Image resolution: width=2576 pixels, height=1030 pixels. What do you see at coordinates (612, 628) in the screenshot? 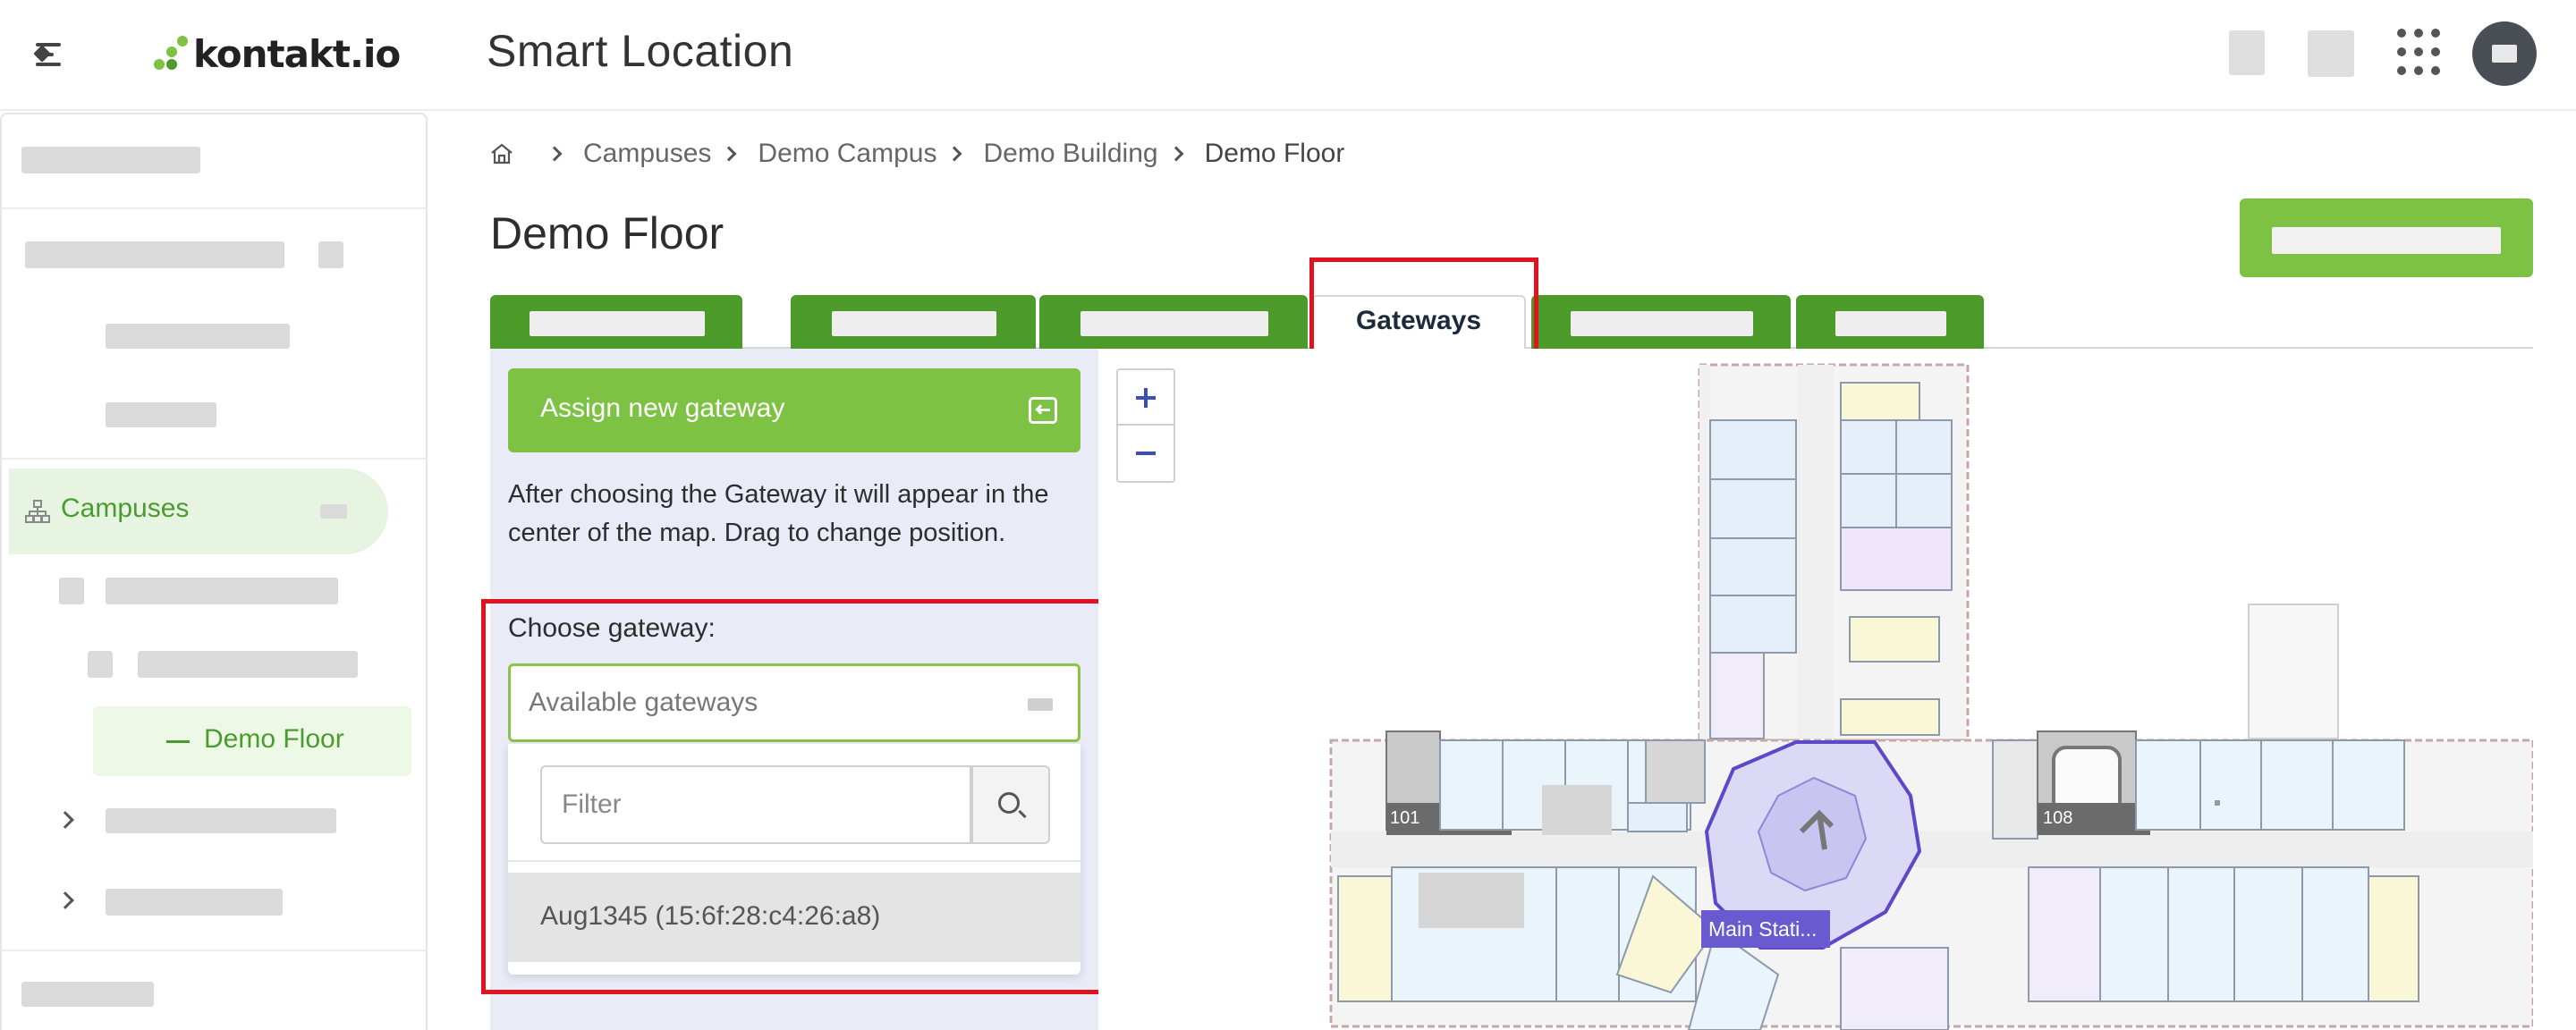
I see `choose-gateway-label: Choose gateway:` at bounding box center [612, 628].